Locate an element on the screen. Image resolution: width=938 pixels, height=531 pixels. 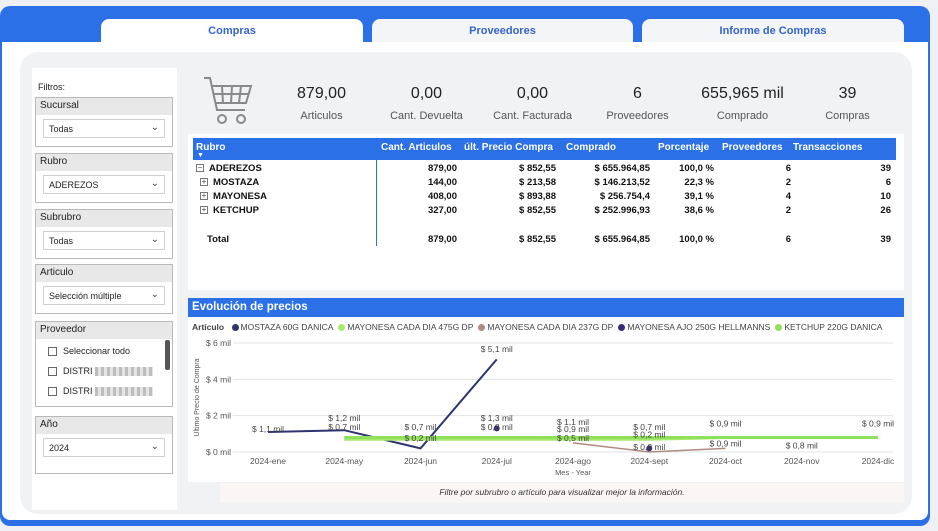
kpi-comprado: 655,965 mil Comprado is located at coordinates (742, 101).